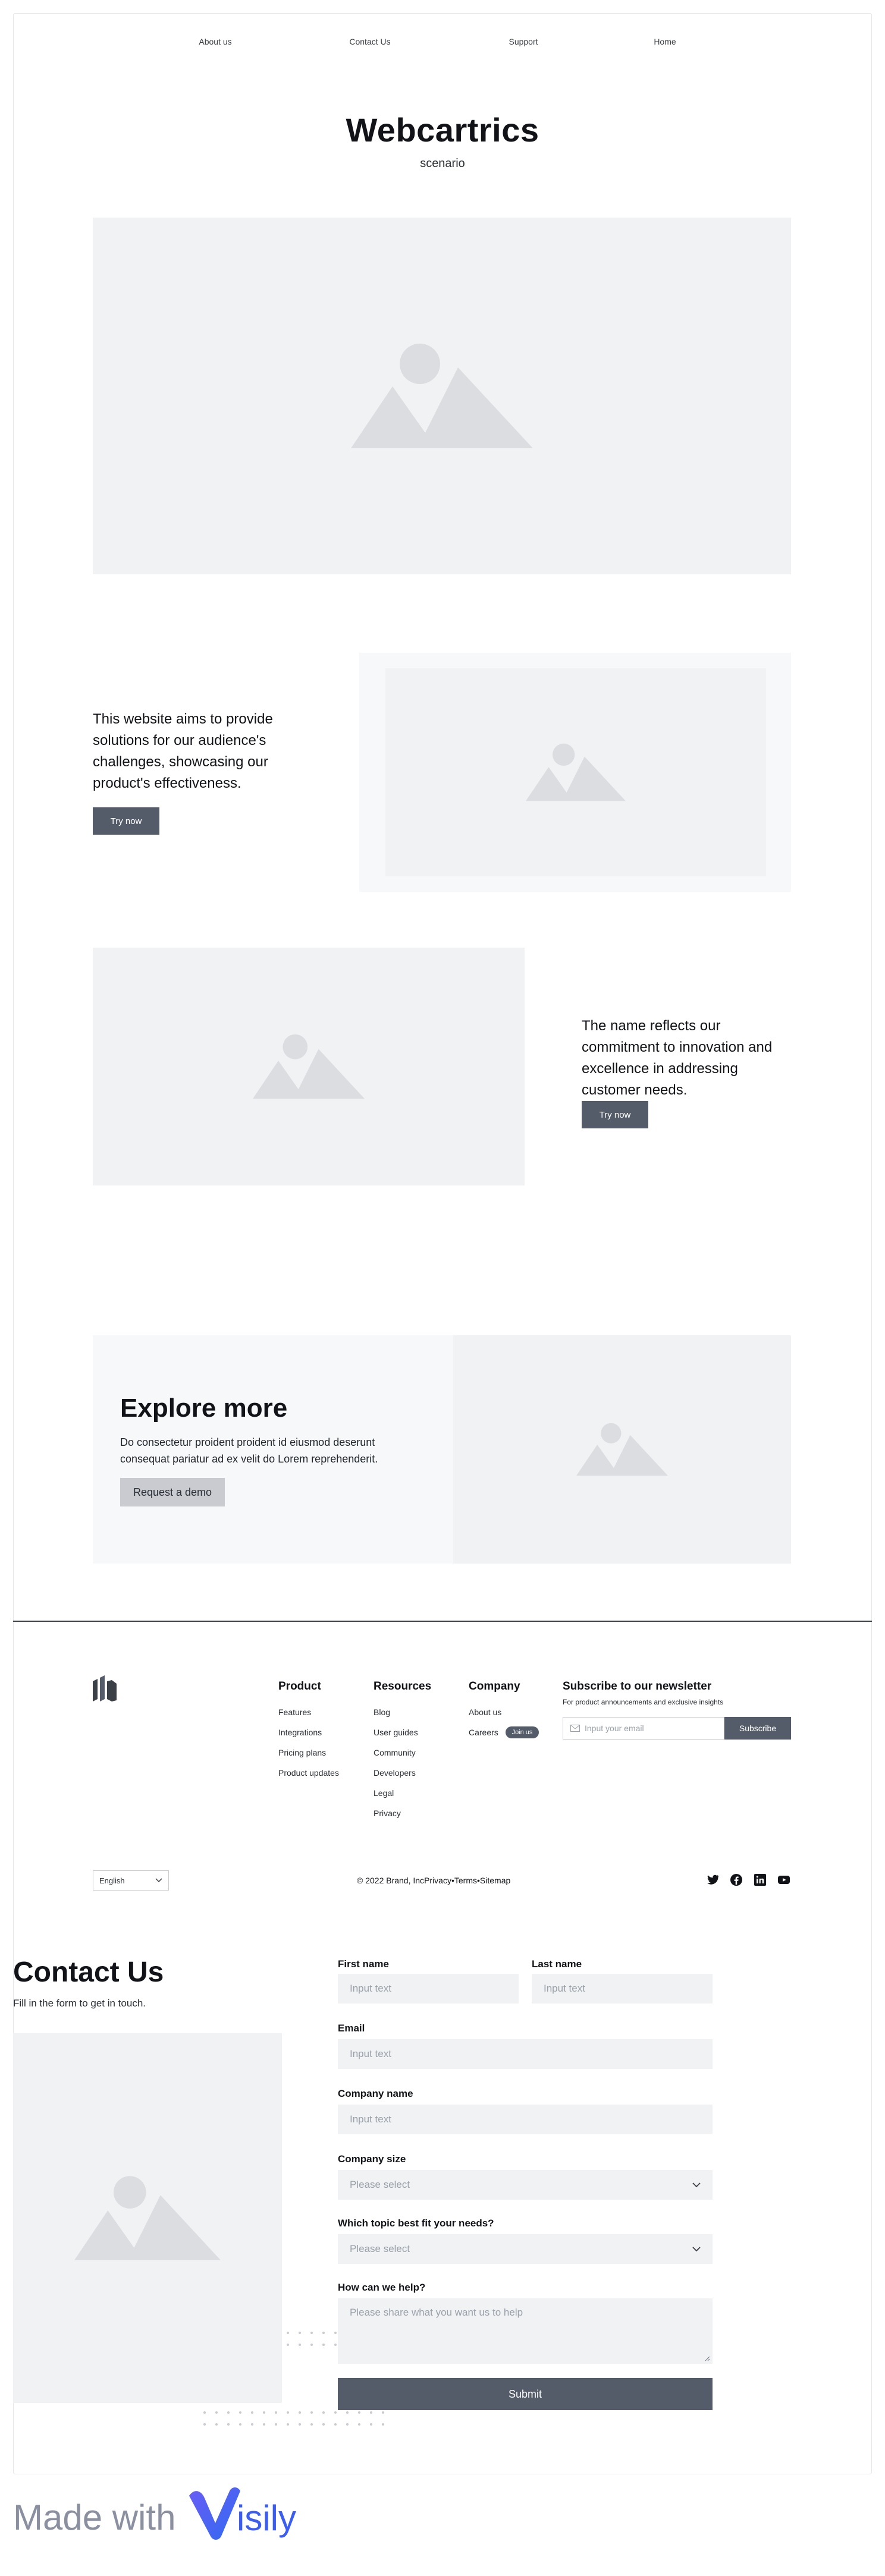 The width and height of the screenshot is (885, 2576). What do you see at coordinates (485, 1712) in the screenshot?
I see `footer-link-about-us: About us` at bounding box center [485, 1712].